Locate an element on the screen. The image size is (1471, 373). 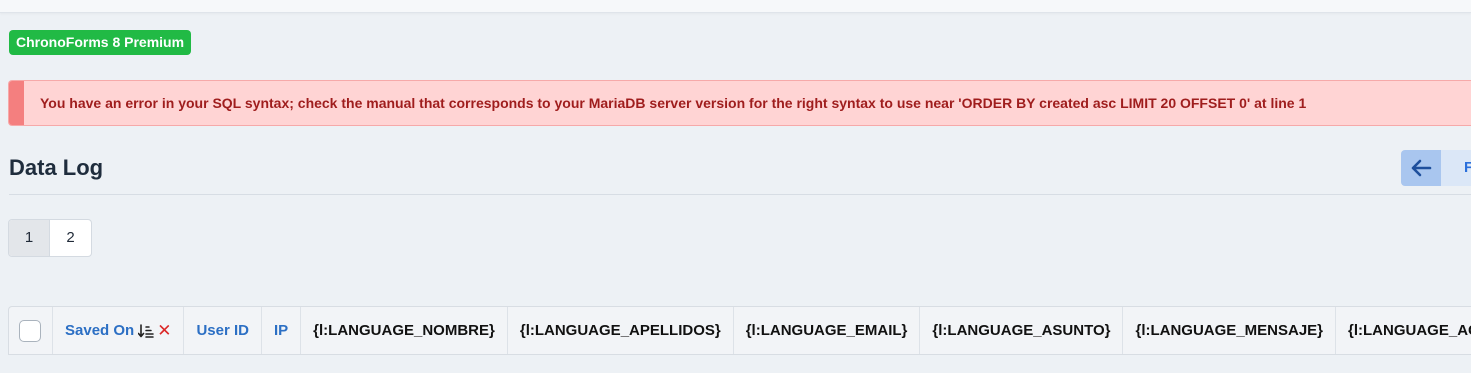
back-button is located at coordinates (1421, 168).